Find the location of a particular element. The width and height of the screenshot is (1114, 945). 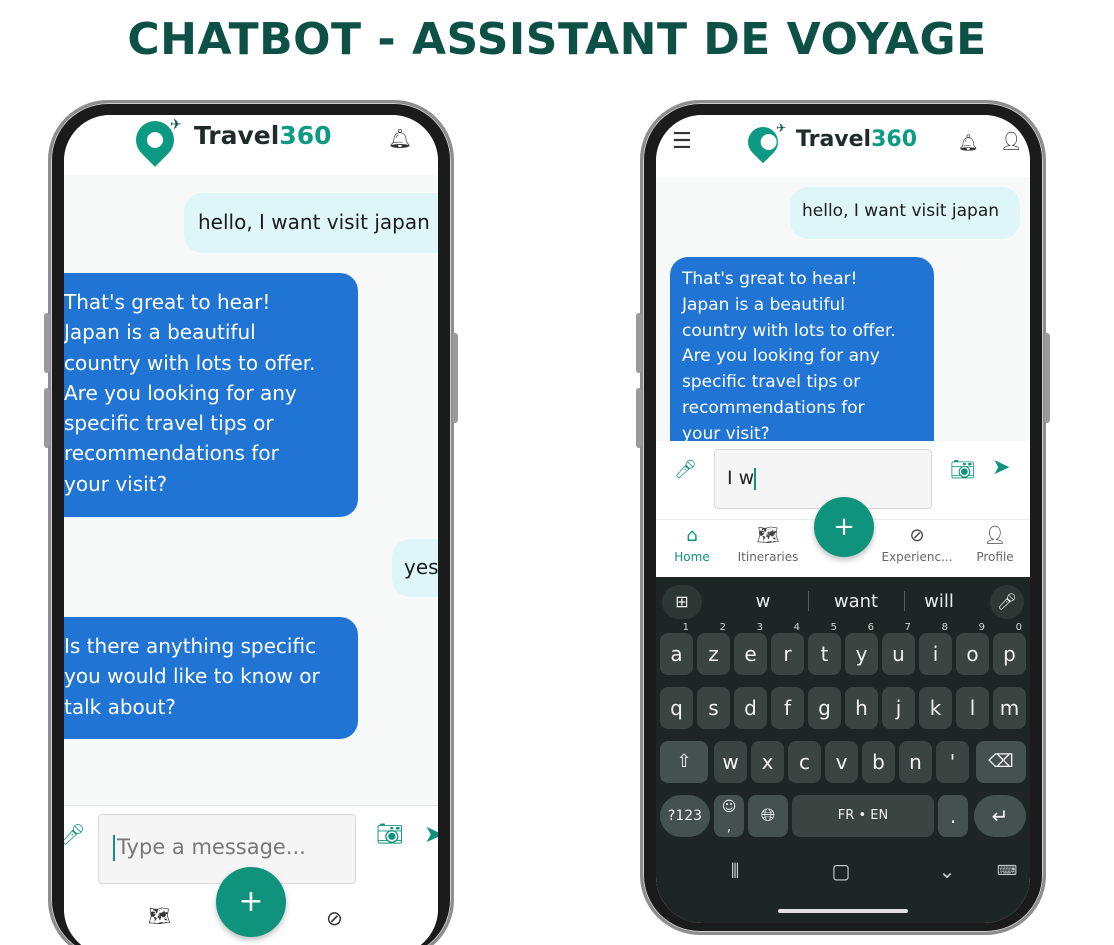

key-label: s is located at coordinates (713, 708).